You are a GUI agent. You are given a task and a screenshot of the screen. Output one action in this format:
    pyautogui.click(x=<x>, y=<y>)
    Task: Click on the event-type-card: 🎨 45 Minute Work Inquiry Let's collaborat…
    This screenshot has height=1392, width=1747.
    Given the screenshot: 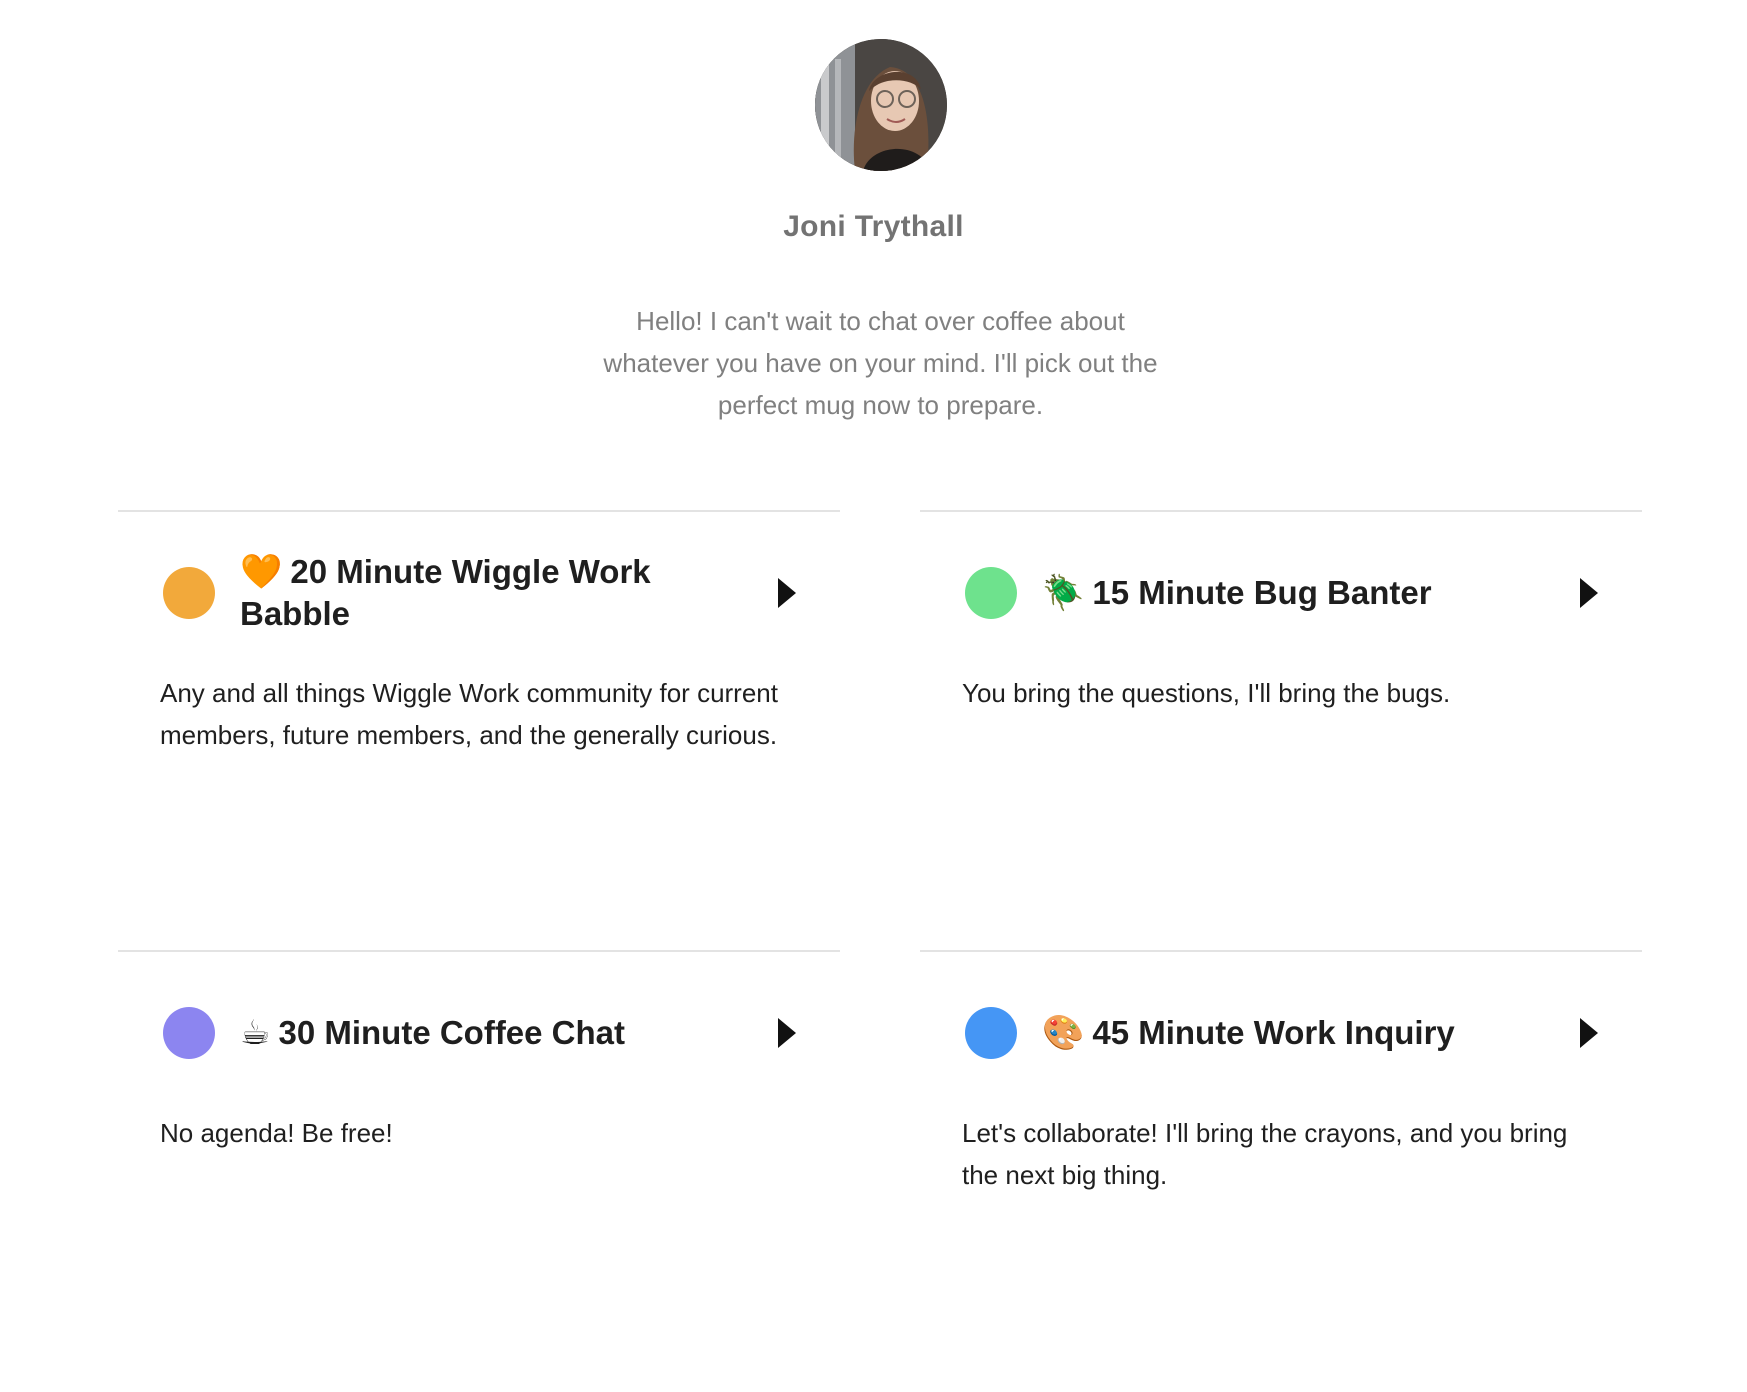 What is the action you would take?
    pyautogui.click(x=1281, y=1171)
    